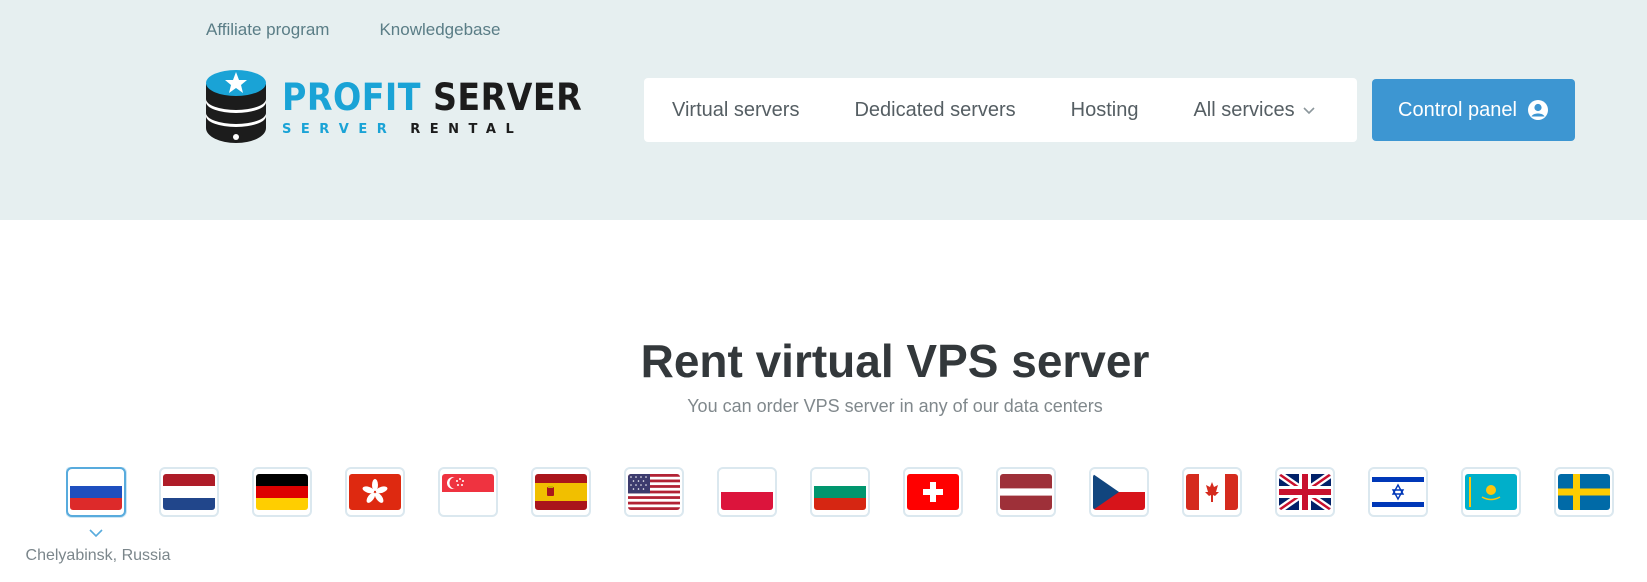 This screenshot has height=582, width=1647. I want to click on uk-flag-icon, so click(1305, 492).